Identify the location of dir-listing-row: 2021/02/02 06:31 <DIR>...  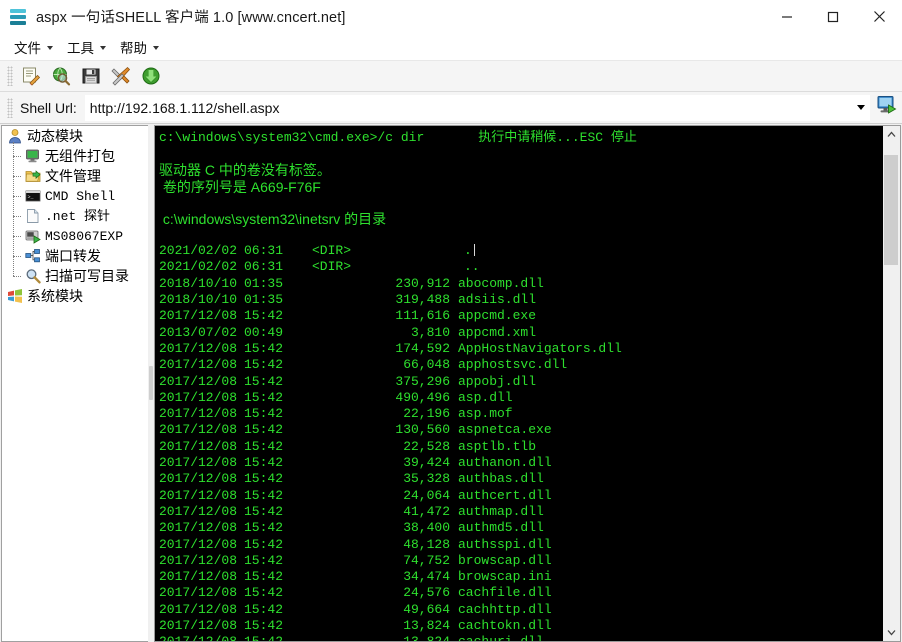
(520, 267).